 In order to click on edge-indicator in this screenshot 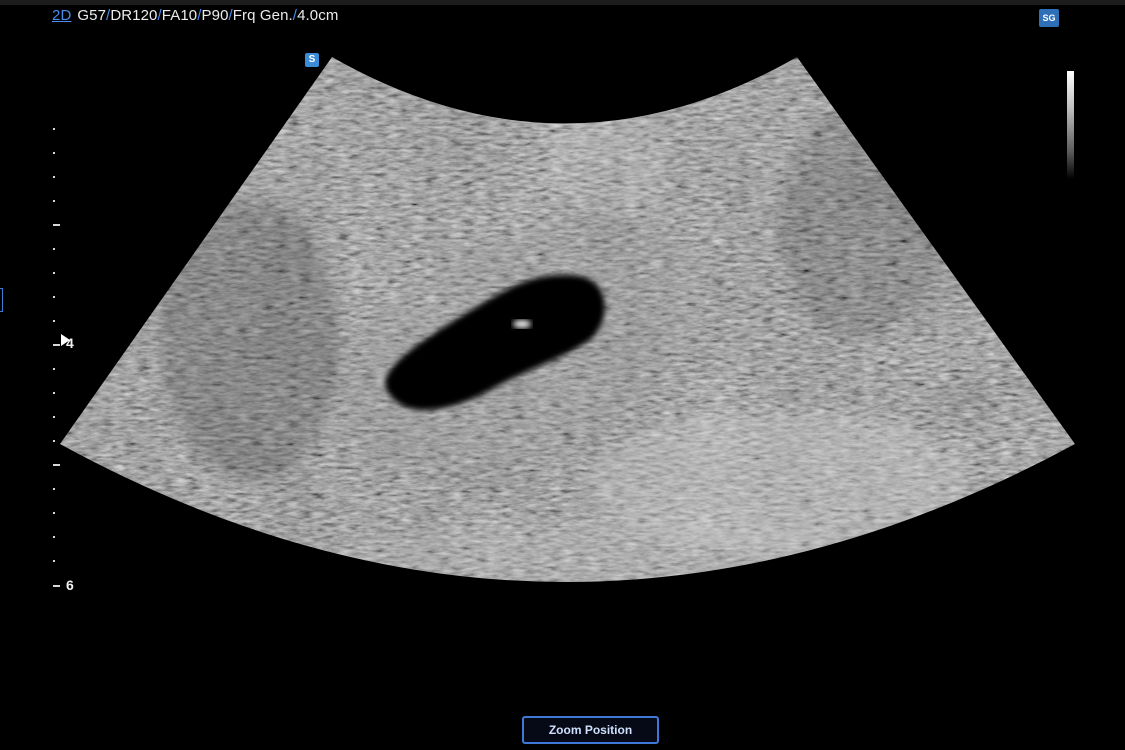, I will do `click(1, 300)`.